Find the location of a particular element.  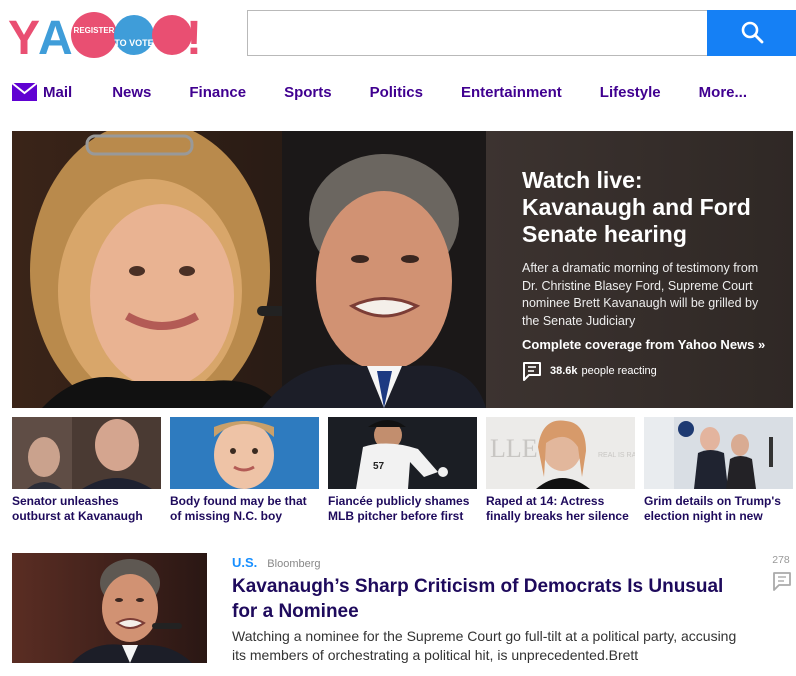

hero-coverage-link: Complete coverage from Yahoo News » is located at coordinates (644, 344).